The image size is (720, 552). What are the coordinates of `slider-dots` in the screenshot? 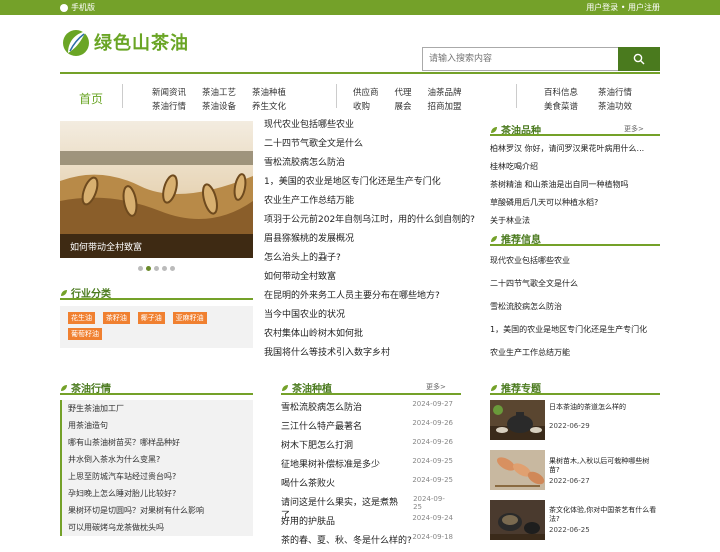 It's located at (156, 268).